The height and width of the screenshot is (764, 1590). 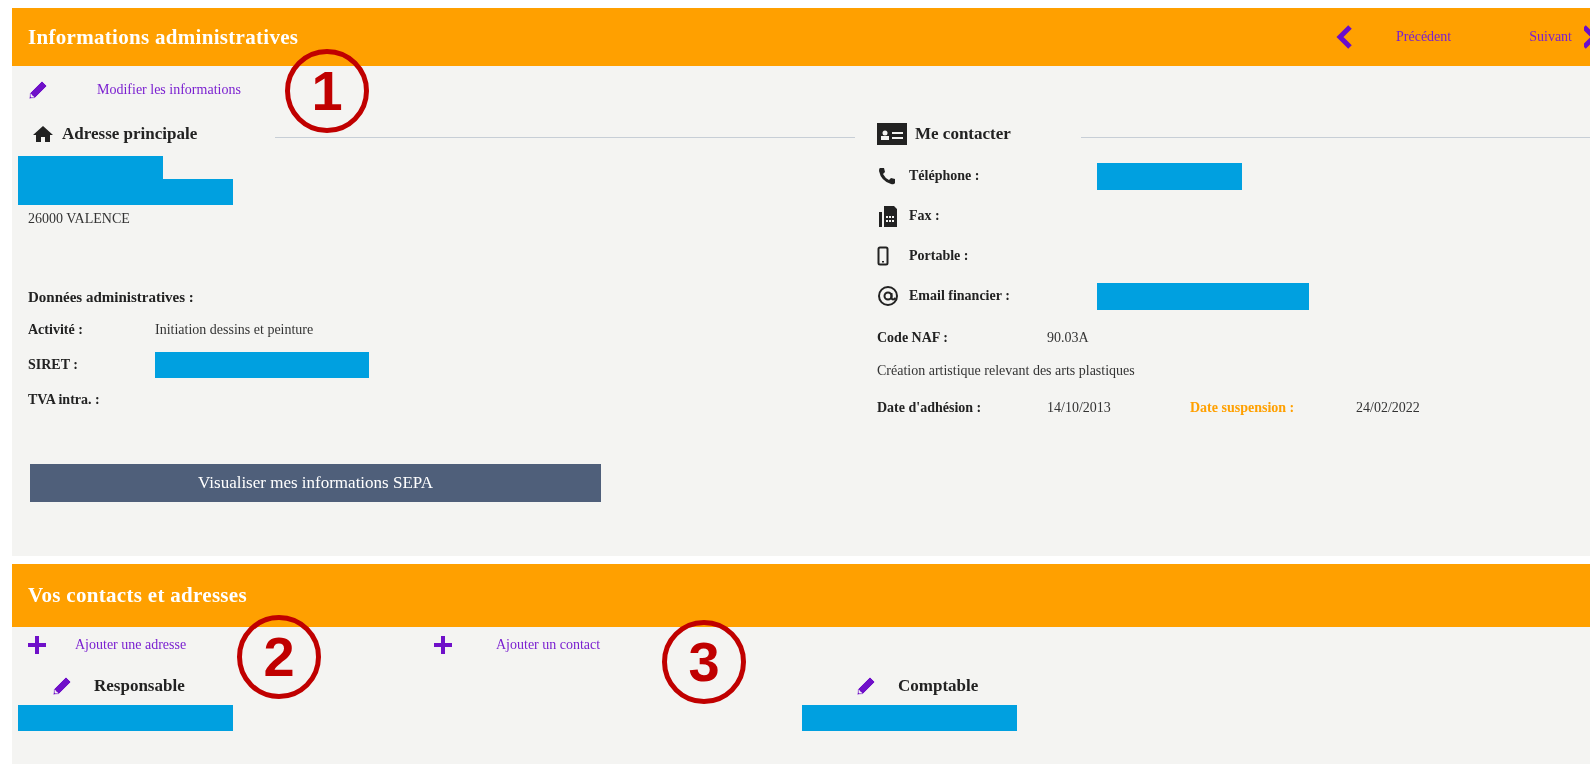 What do you see at coordinates (327, 91) in the screenshot?
I see `annotation-number: 1` at bounding box center [327, 91].